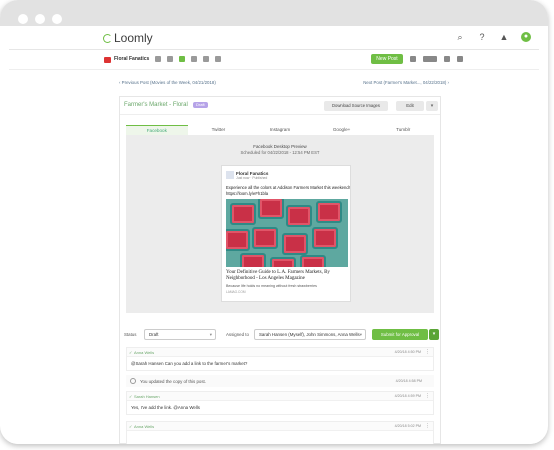  I want to click on post-title: Farmer's Market - Floral, so click(156, 105).